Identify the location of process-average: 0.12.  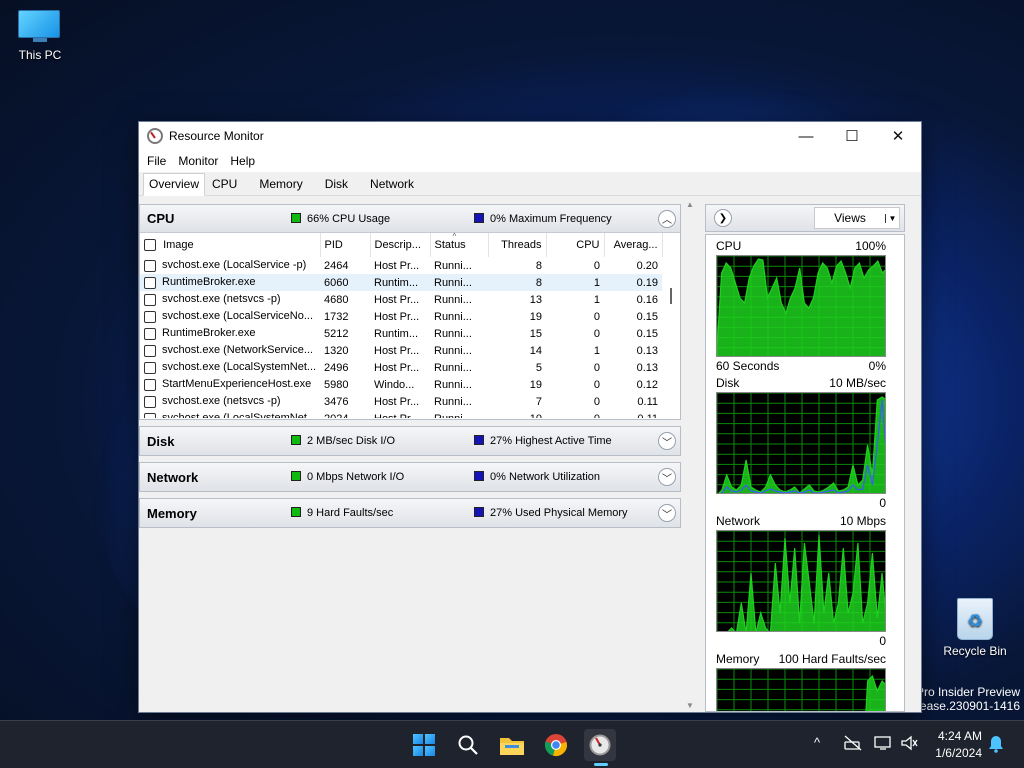
(647, 384).